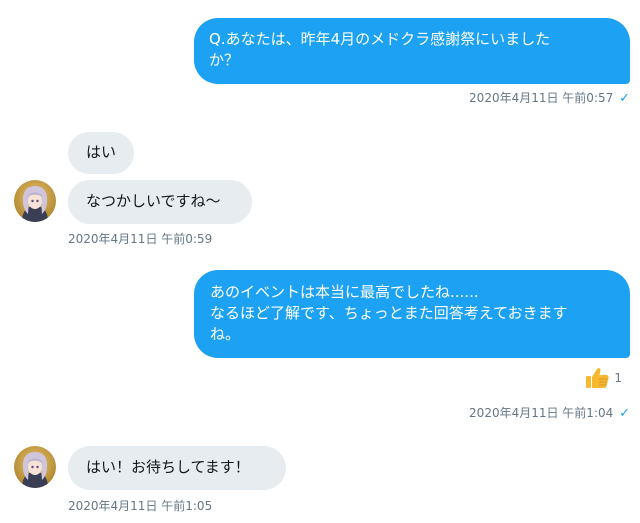 This screenshot has height=523, width=640. I want to click on message-timestamp: 2020年4月11日 午前1:05, so click(140, 506).